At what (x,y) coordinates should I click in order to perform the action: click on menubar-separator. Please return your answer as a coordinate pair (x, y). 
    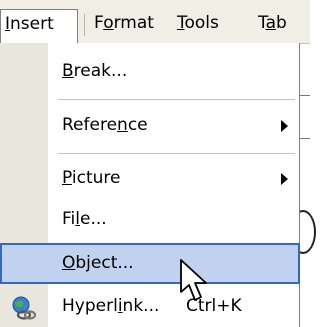
    Looking at the image, I should click on (84, 25).